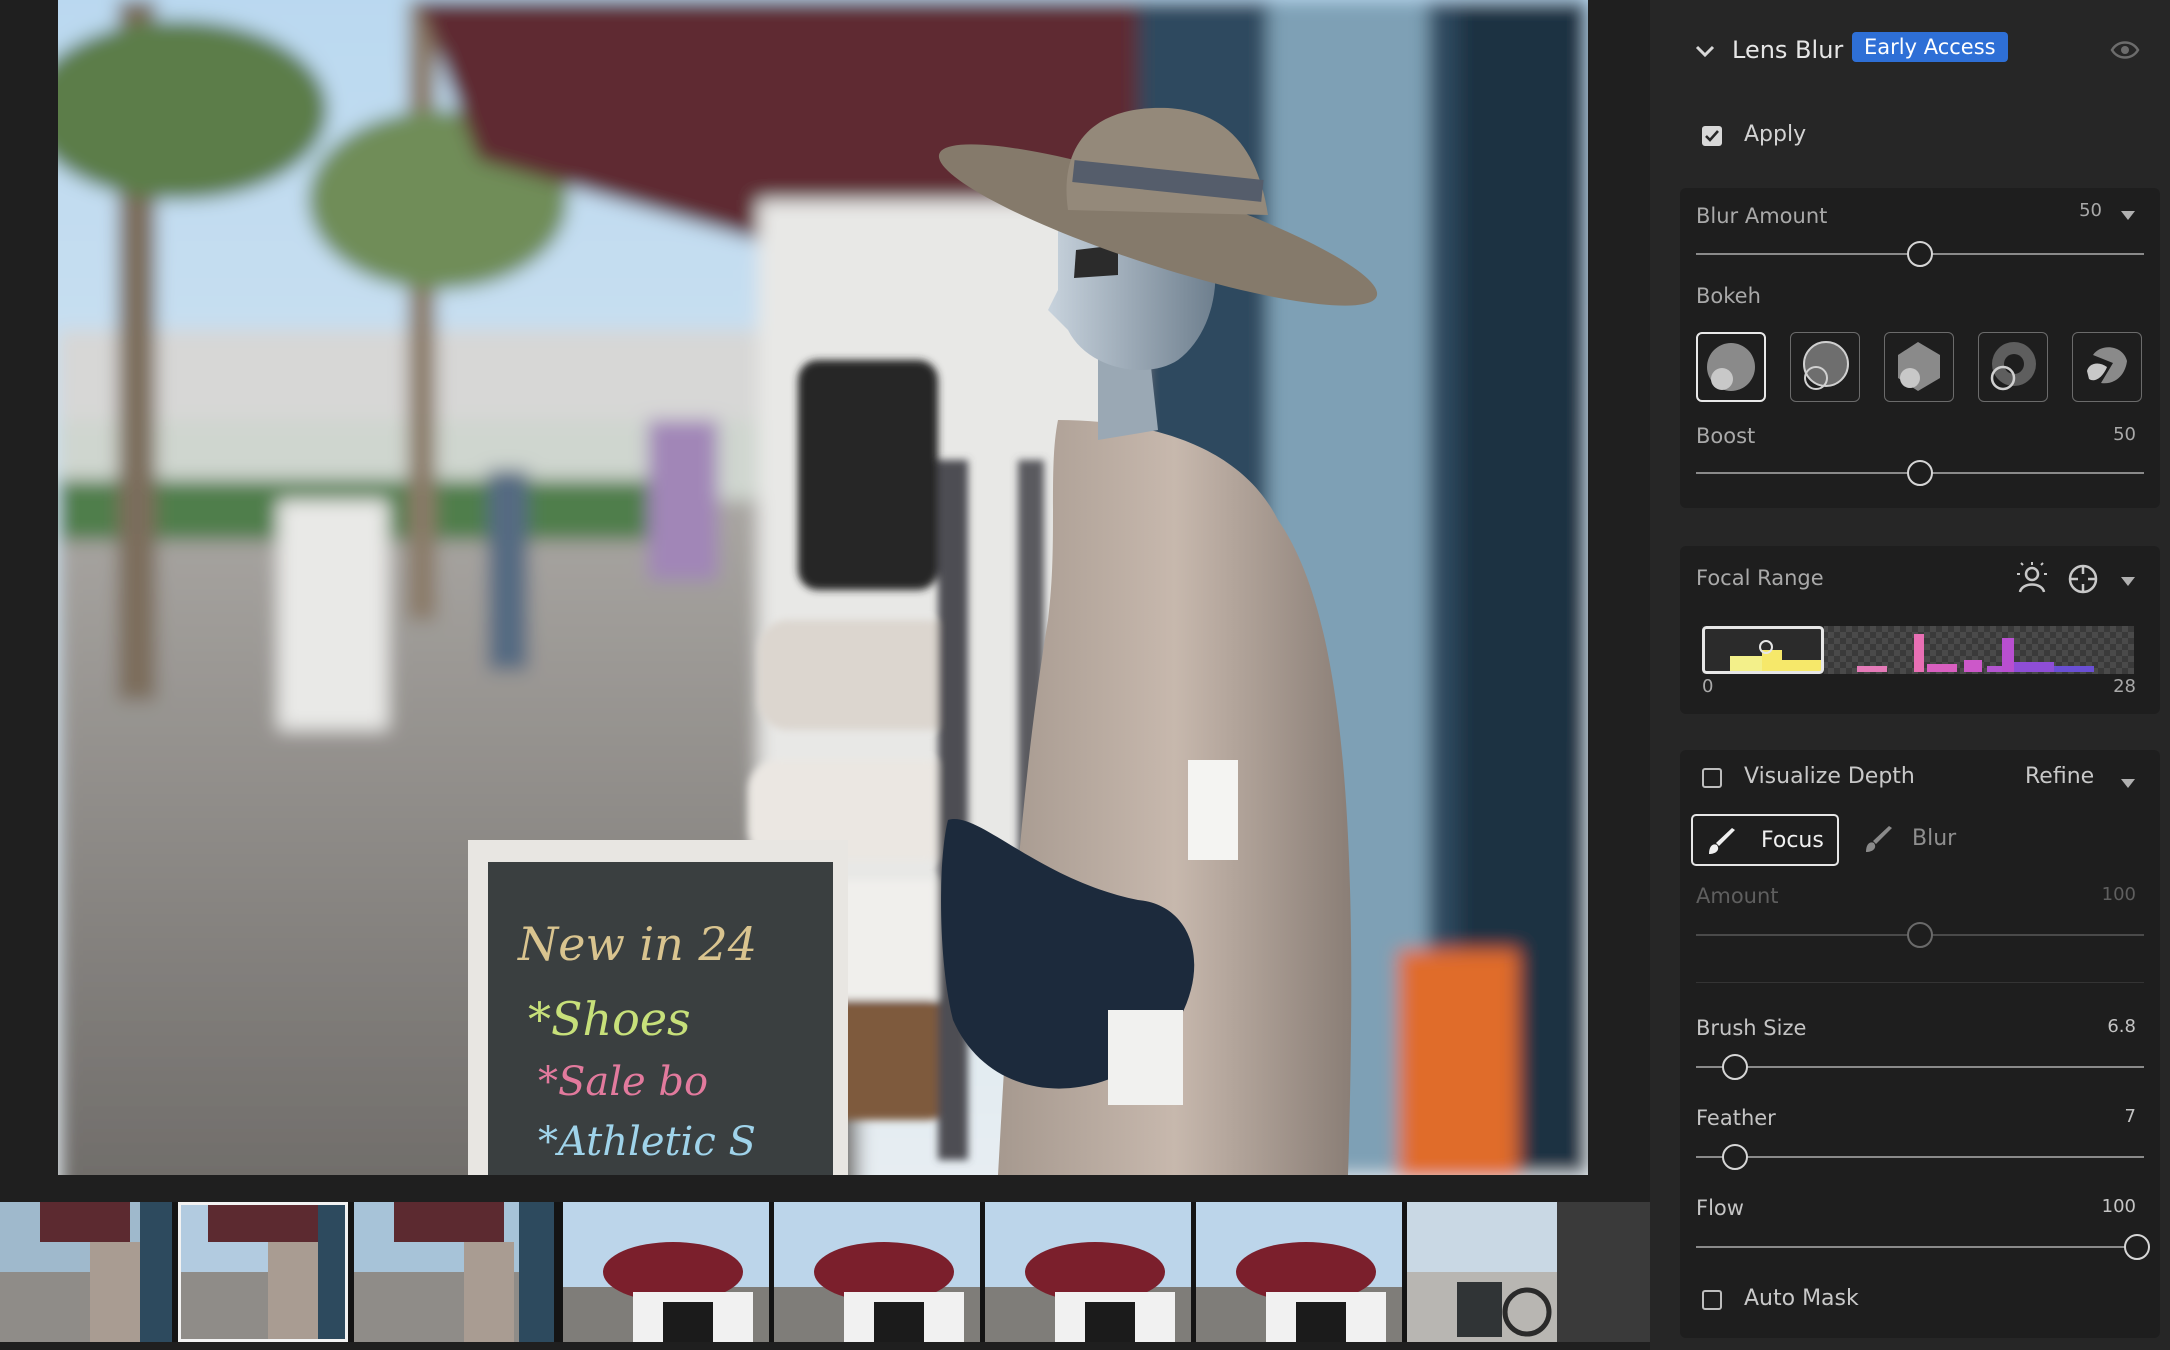 The width and height of the screenshot is (2170, 1350). Describe the element at coordinates (1919, 367) in the screenshot. I see `bokeh-blade-button` at that location.